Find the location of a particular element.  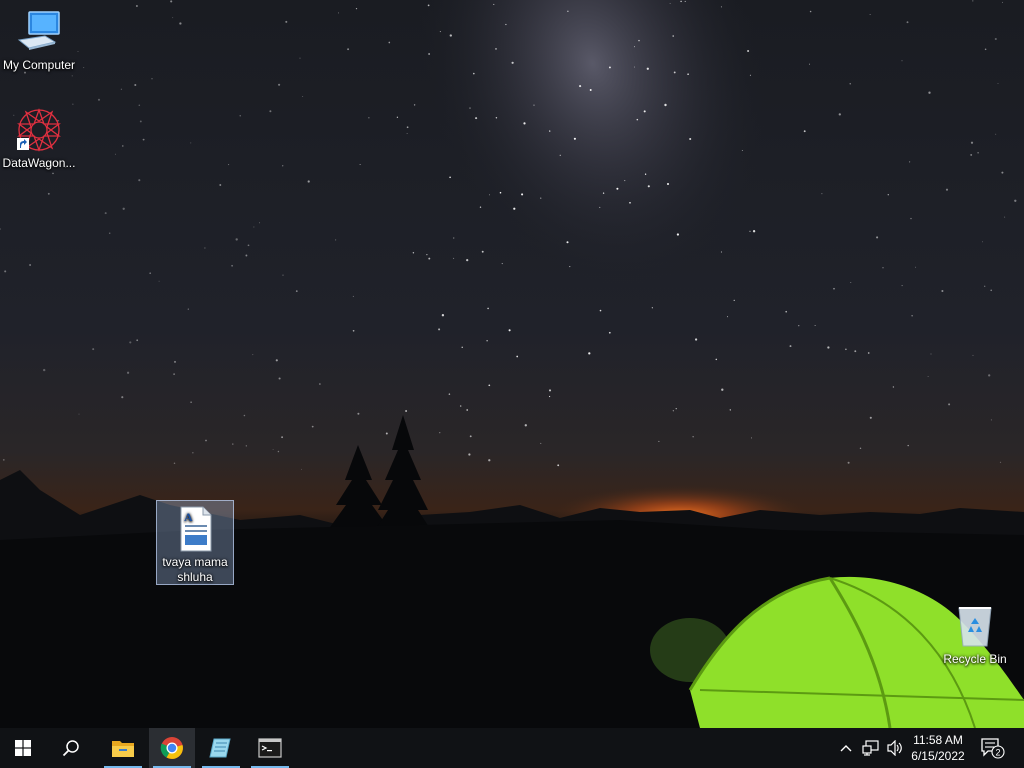

recycle-bin-icon is located at coordinates (975, 626).